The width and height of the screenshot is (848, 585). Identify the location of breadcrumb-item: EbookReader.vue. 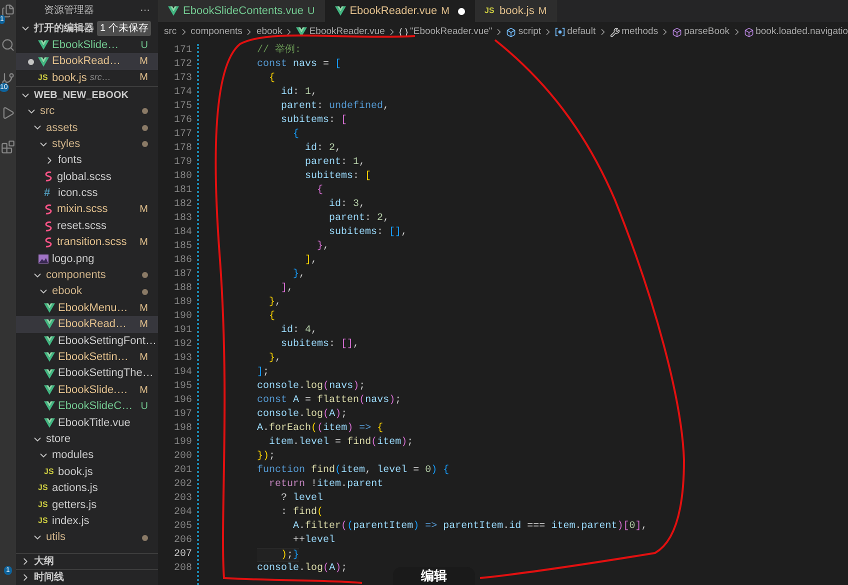
(347, 32).